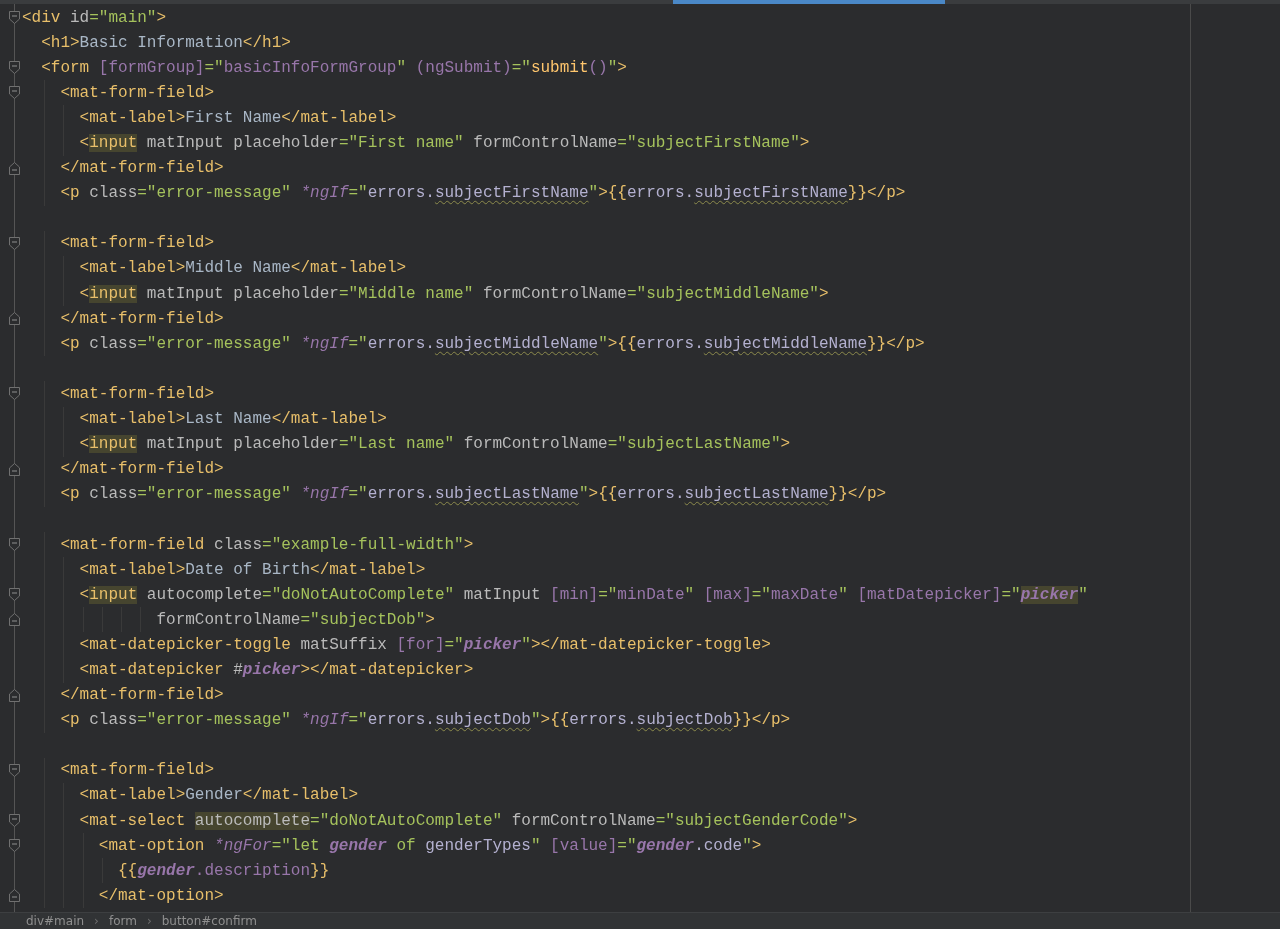 The width and height of the screenshot is (1280, 929). What do you see at coordinates (218, 795) in the screenshot?
I see `code-line: <mat-label>Gender</mat-label>` at bounding box center [218, 795].